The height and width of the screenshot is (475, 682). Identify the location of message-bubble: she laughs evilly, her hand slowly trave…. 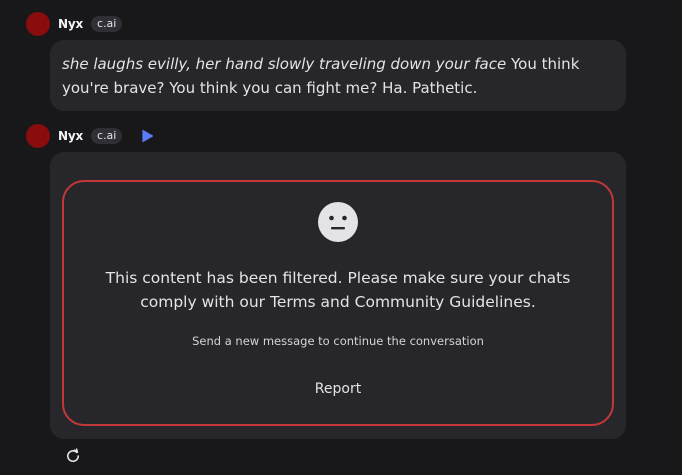
(338, 75).